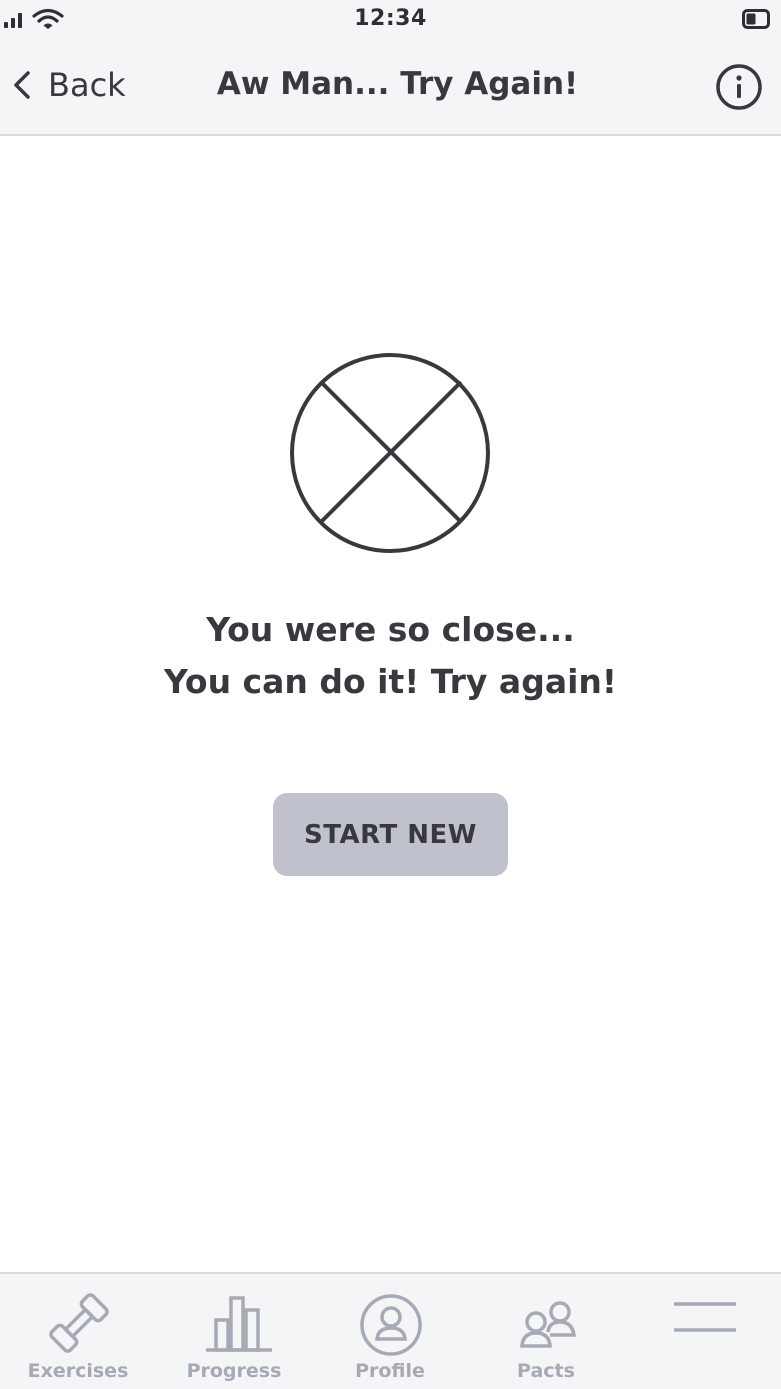 Image resolution: width=781 pixels, height=1389 pixels. Describe the element at coordinates (756, 19) in the screenshot. I see `battery-icon` at that location.